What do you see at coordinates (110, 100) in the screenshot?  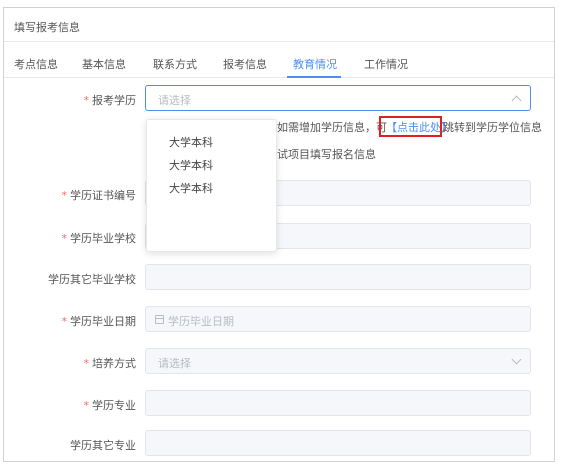 I see `education-level-label: * 报考学历` at bounding box center [110, 100].